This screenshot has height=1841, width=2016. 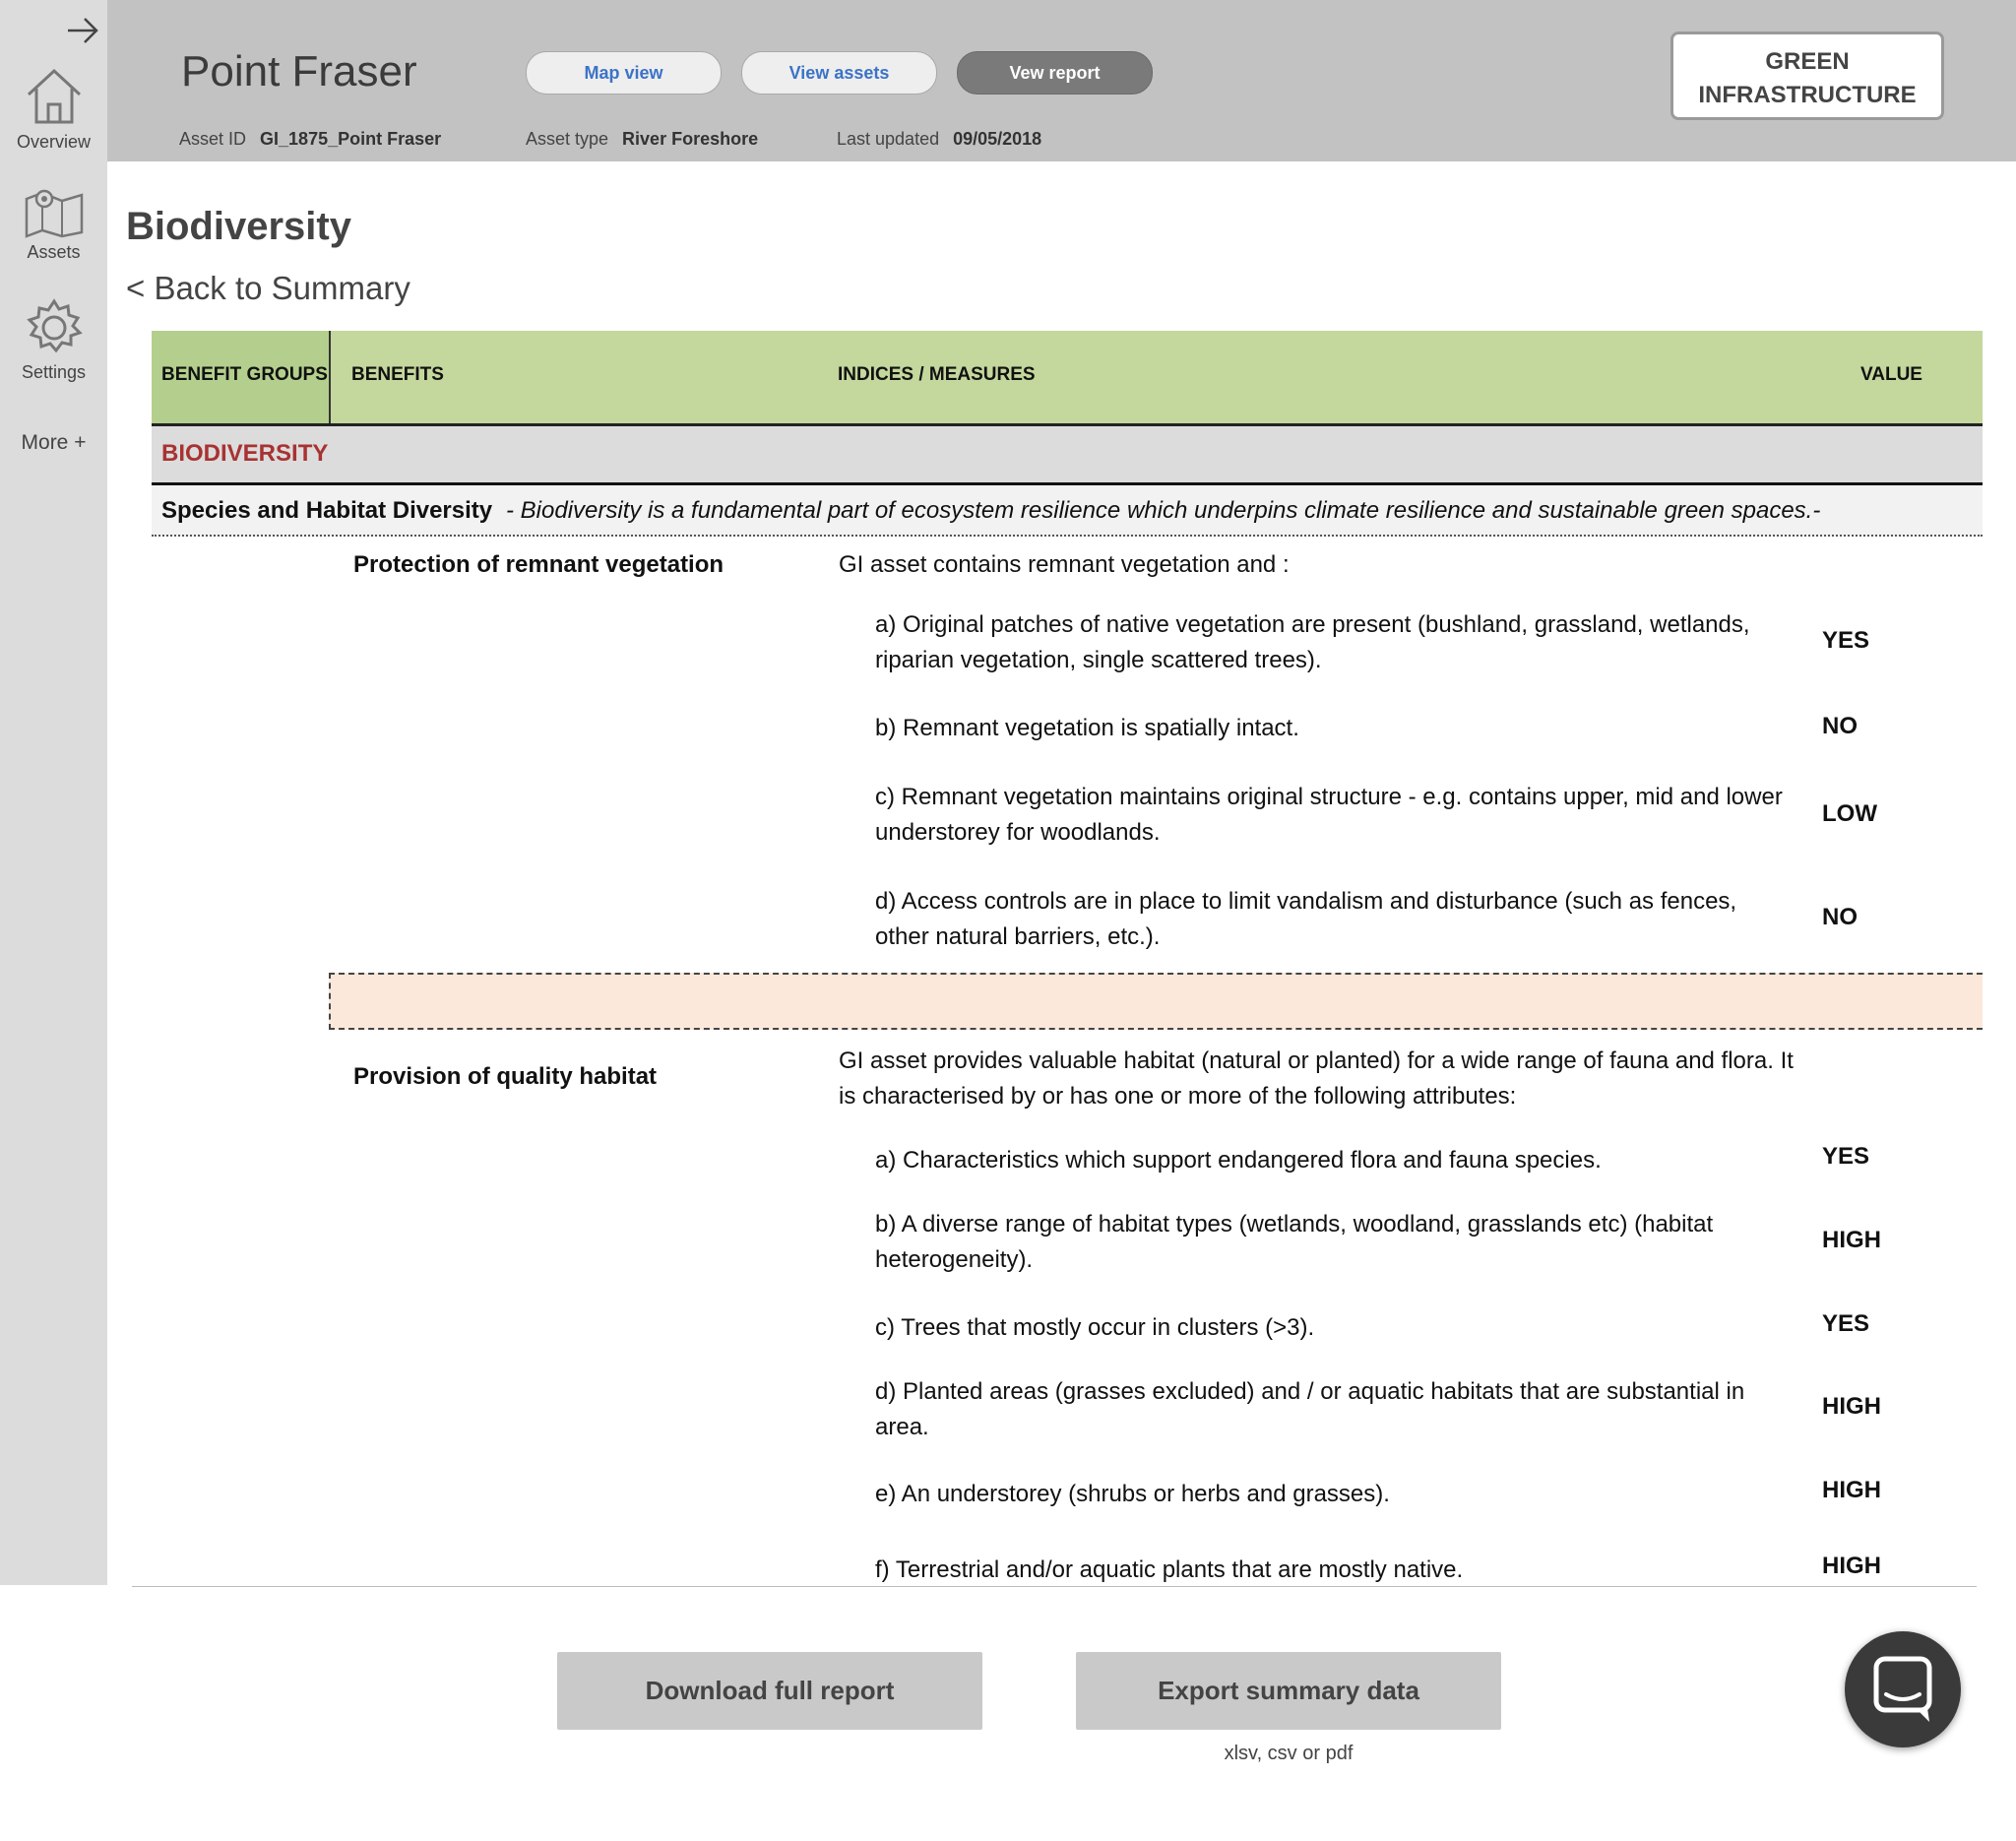 What do you see at coordinates (54, 96) in the screenshot?
I see `home-icon` at bounding box center [54, 96].